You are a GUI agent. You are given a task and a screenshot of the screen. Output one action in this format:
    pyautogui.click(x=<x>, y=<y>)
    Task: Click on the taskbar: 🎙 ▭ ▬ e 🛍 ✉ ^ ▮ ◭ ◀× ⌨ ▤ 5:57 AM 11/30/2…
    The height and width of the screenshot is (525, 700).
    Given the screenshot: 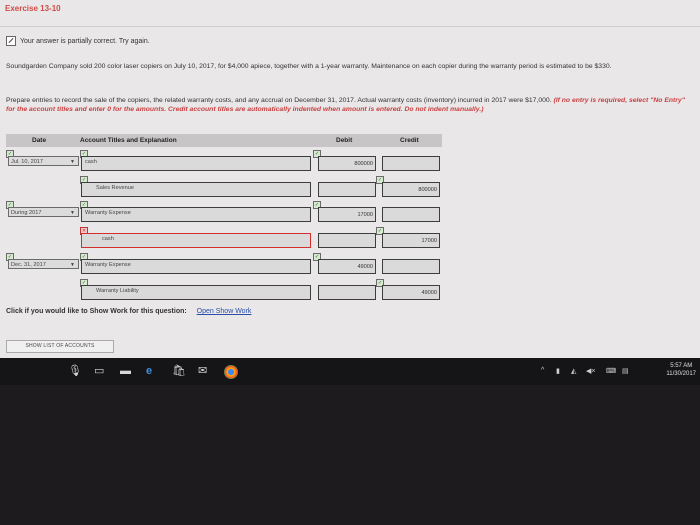 What is the action you would take?
    pyautogui.click(x=350, y=371)
    